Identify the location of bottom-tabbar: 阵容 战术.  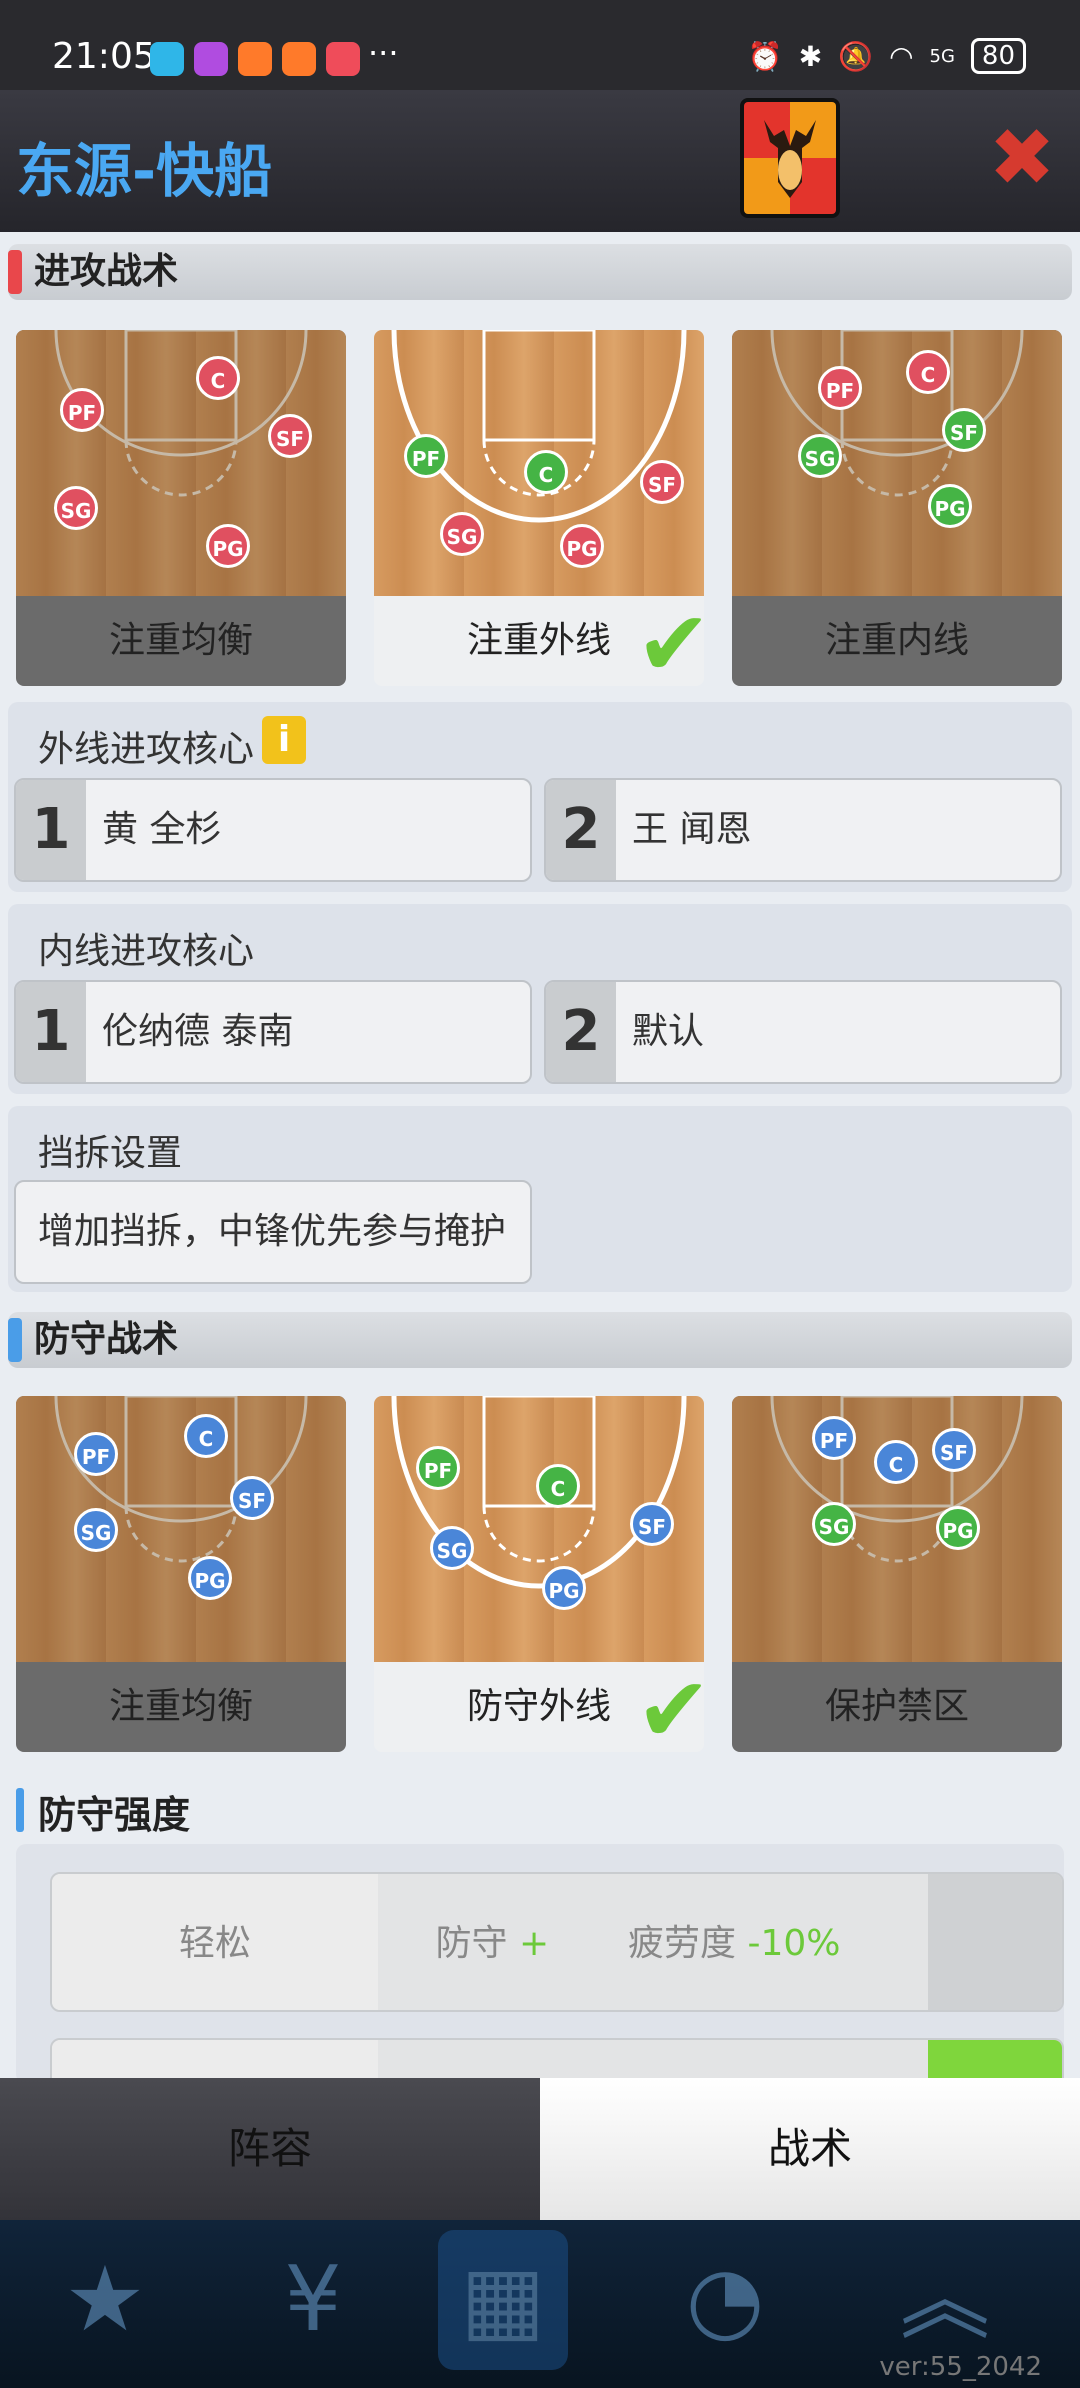
(540, 2149).